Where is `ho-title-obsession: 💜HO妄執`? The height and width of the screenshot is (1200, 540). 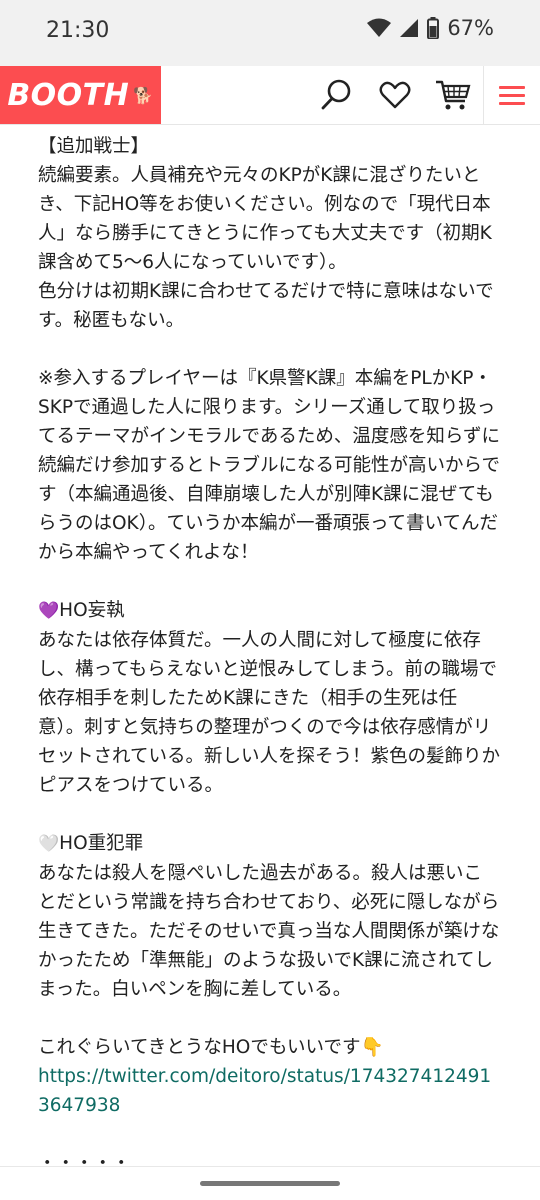
ho-title-obsession: 💜HO妄執 is located at coordinates (269, 611).